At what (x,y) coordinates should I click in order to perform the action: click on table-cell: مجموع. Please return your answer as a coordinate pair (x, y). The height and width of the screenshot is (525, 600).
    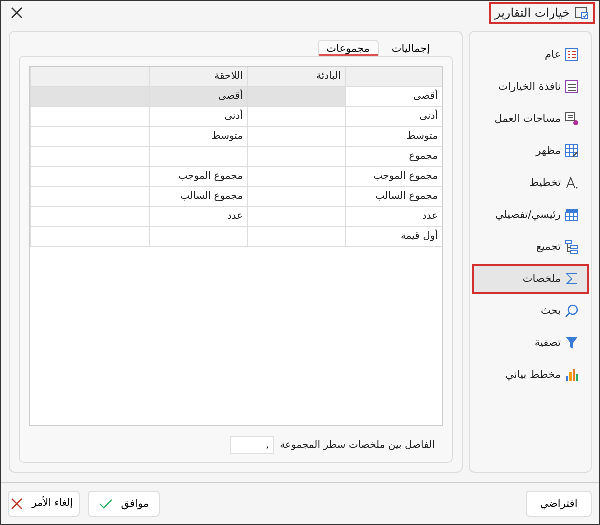
    Looking at the image, I should click on (393, 157).